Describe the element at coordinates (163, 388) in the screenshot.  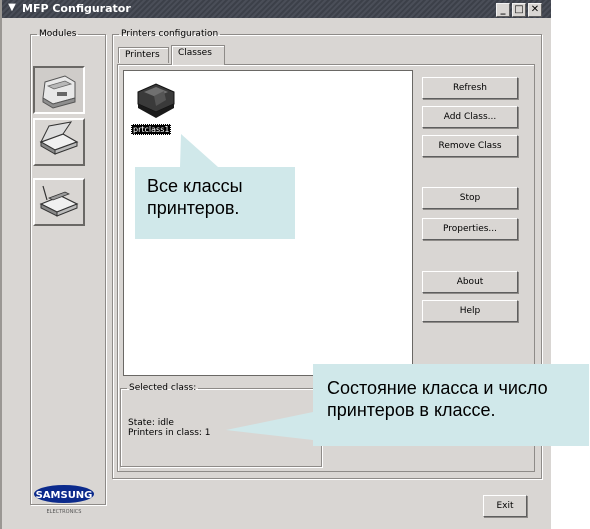
I see `selected-class-legend: Selected class:` at that location.